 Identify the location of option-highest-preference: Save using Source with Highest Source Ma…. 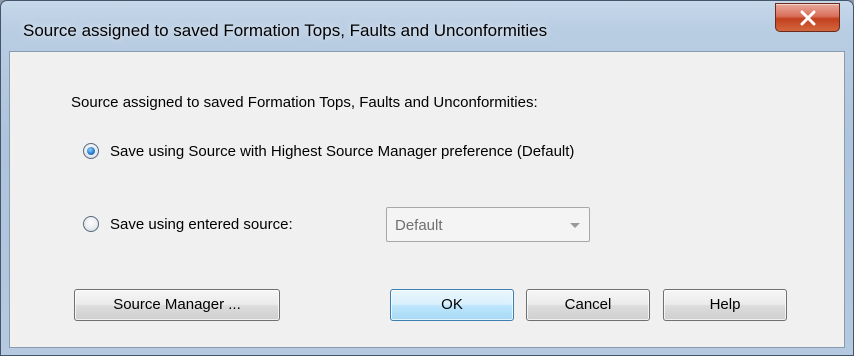
(328, 151).